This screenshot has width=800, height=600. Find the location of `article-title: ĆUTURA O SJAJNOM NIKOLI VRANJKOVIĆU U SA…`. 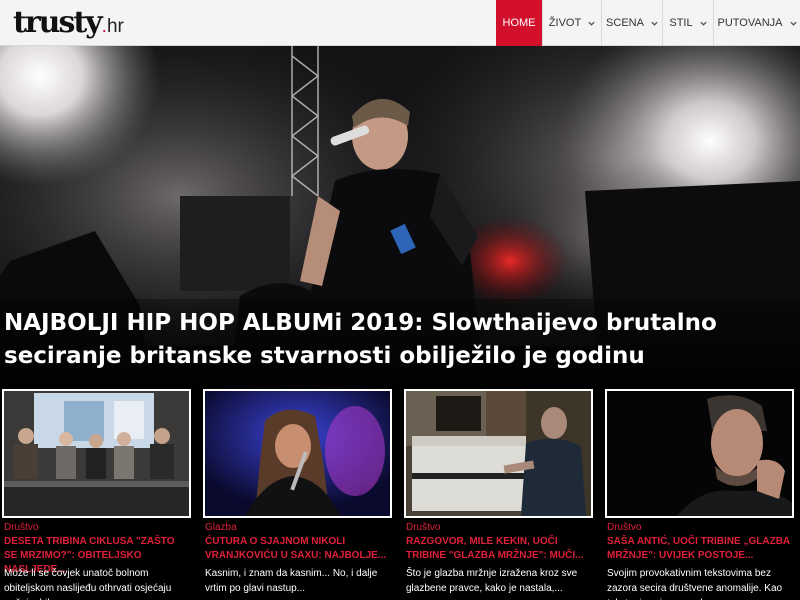

article-title: ĆUTURA O SJAJNOM NIKOLI VRANJKOVIĆU U SA… is located at coordinates (298, 549).